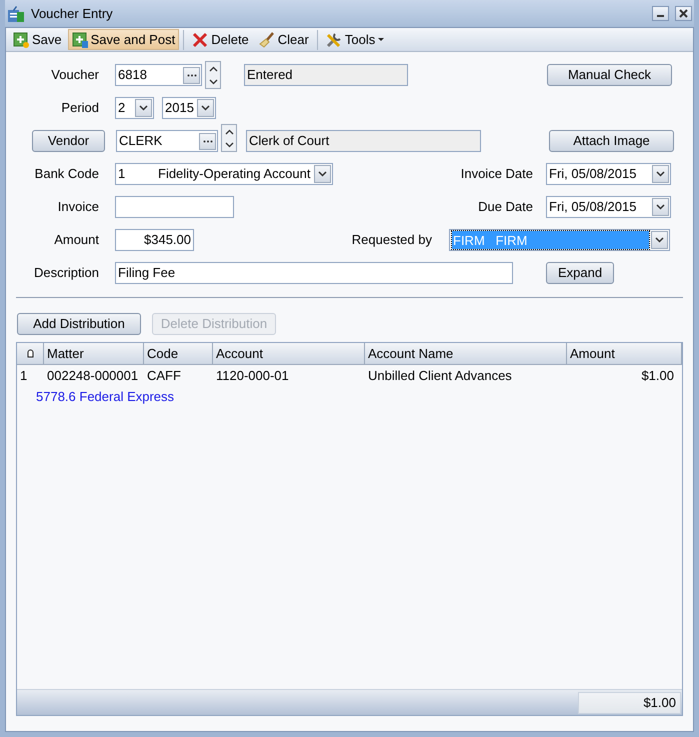  I want to click on description-field: Filing Fee, so click(314, 273).